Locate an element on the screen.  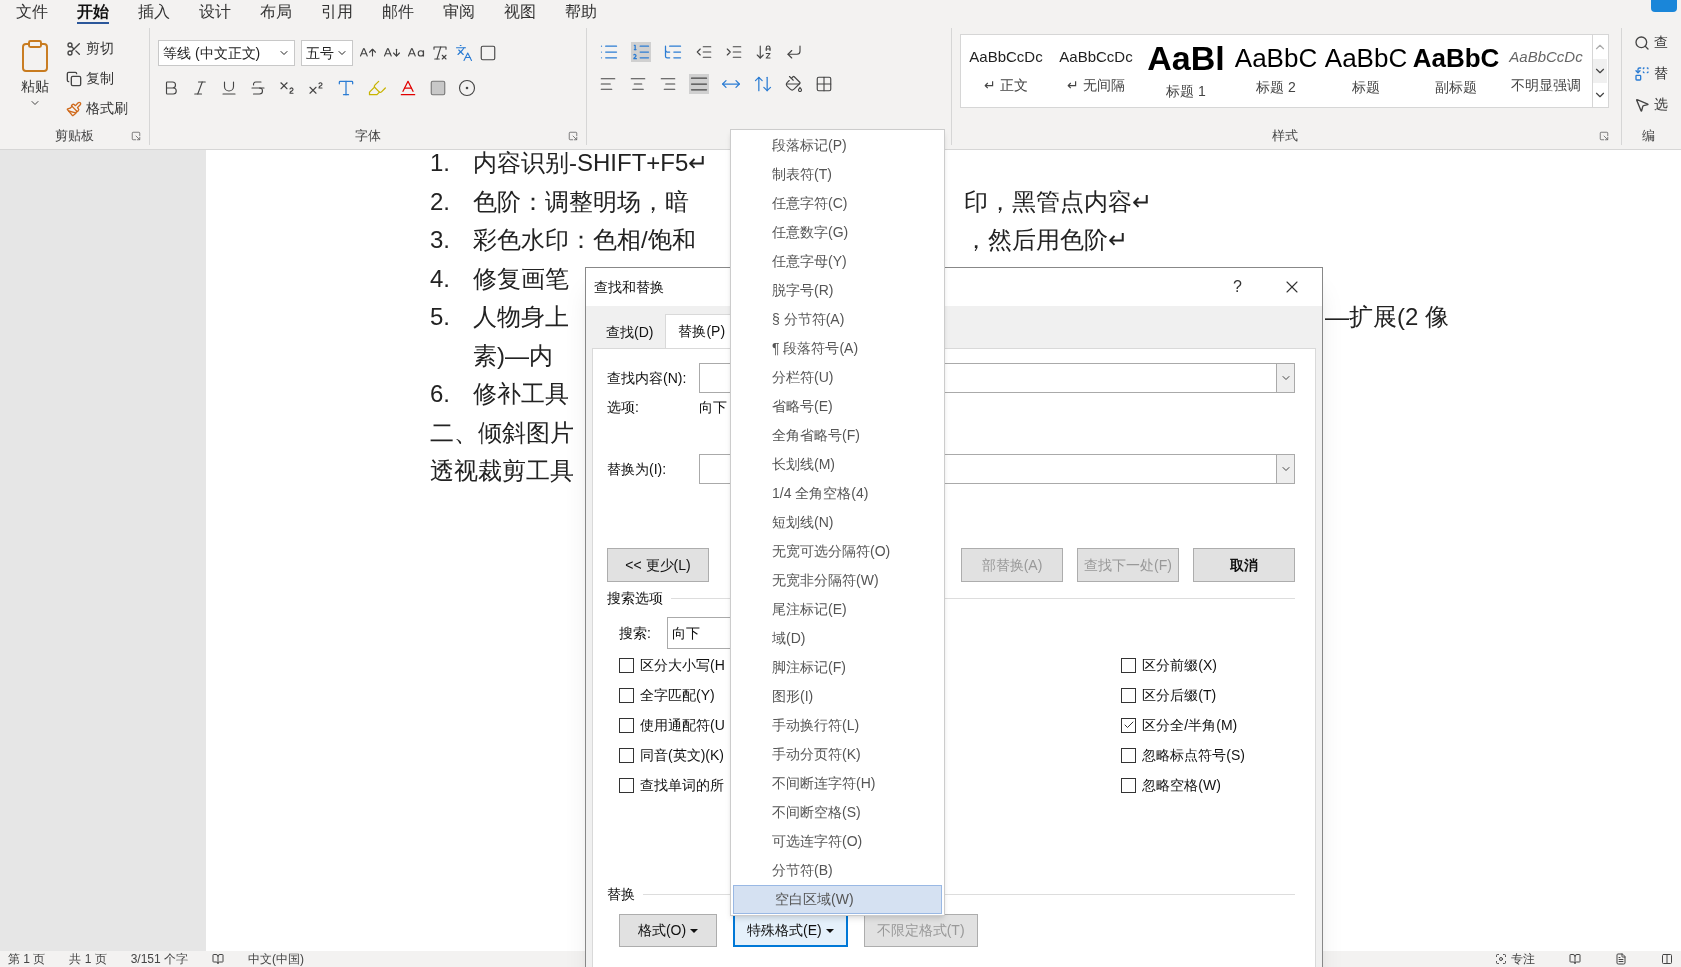
style-option: AaBbC 标题 2 is located at coordinates (1276, 71).